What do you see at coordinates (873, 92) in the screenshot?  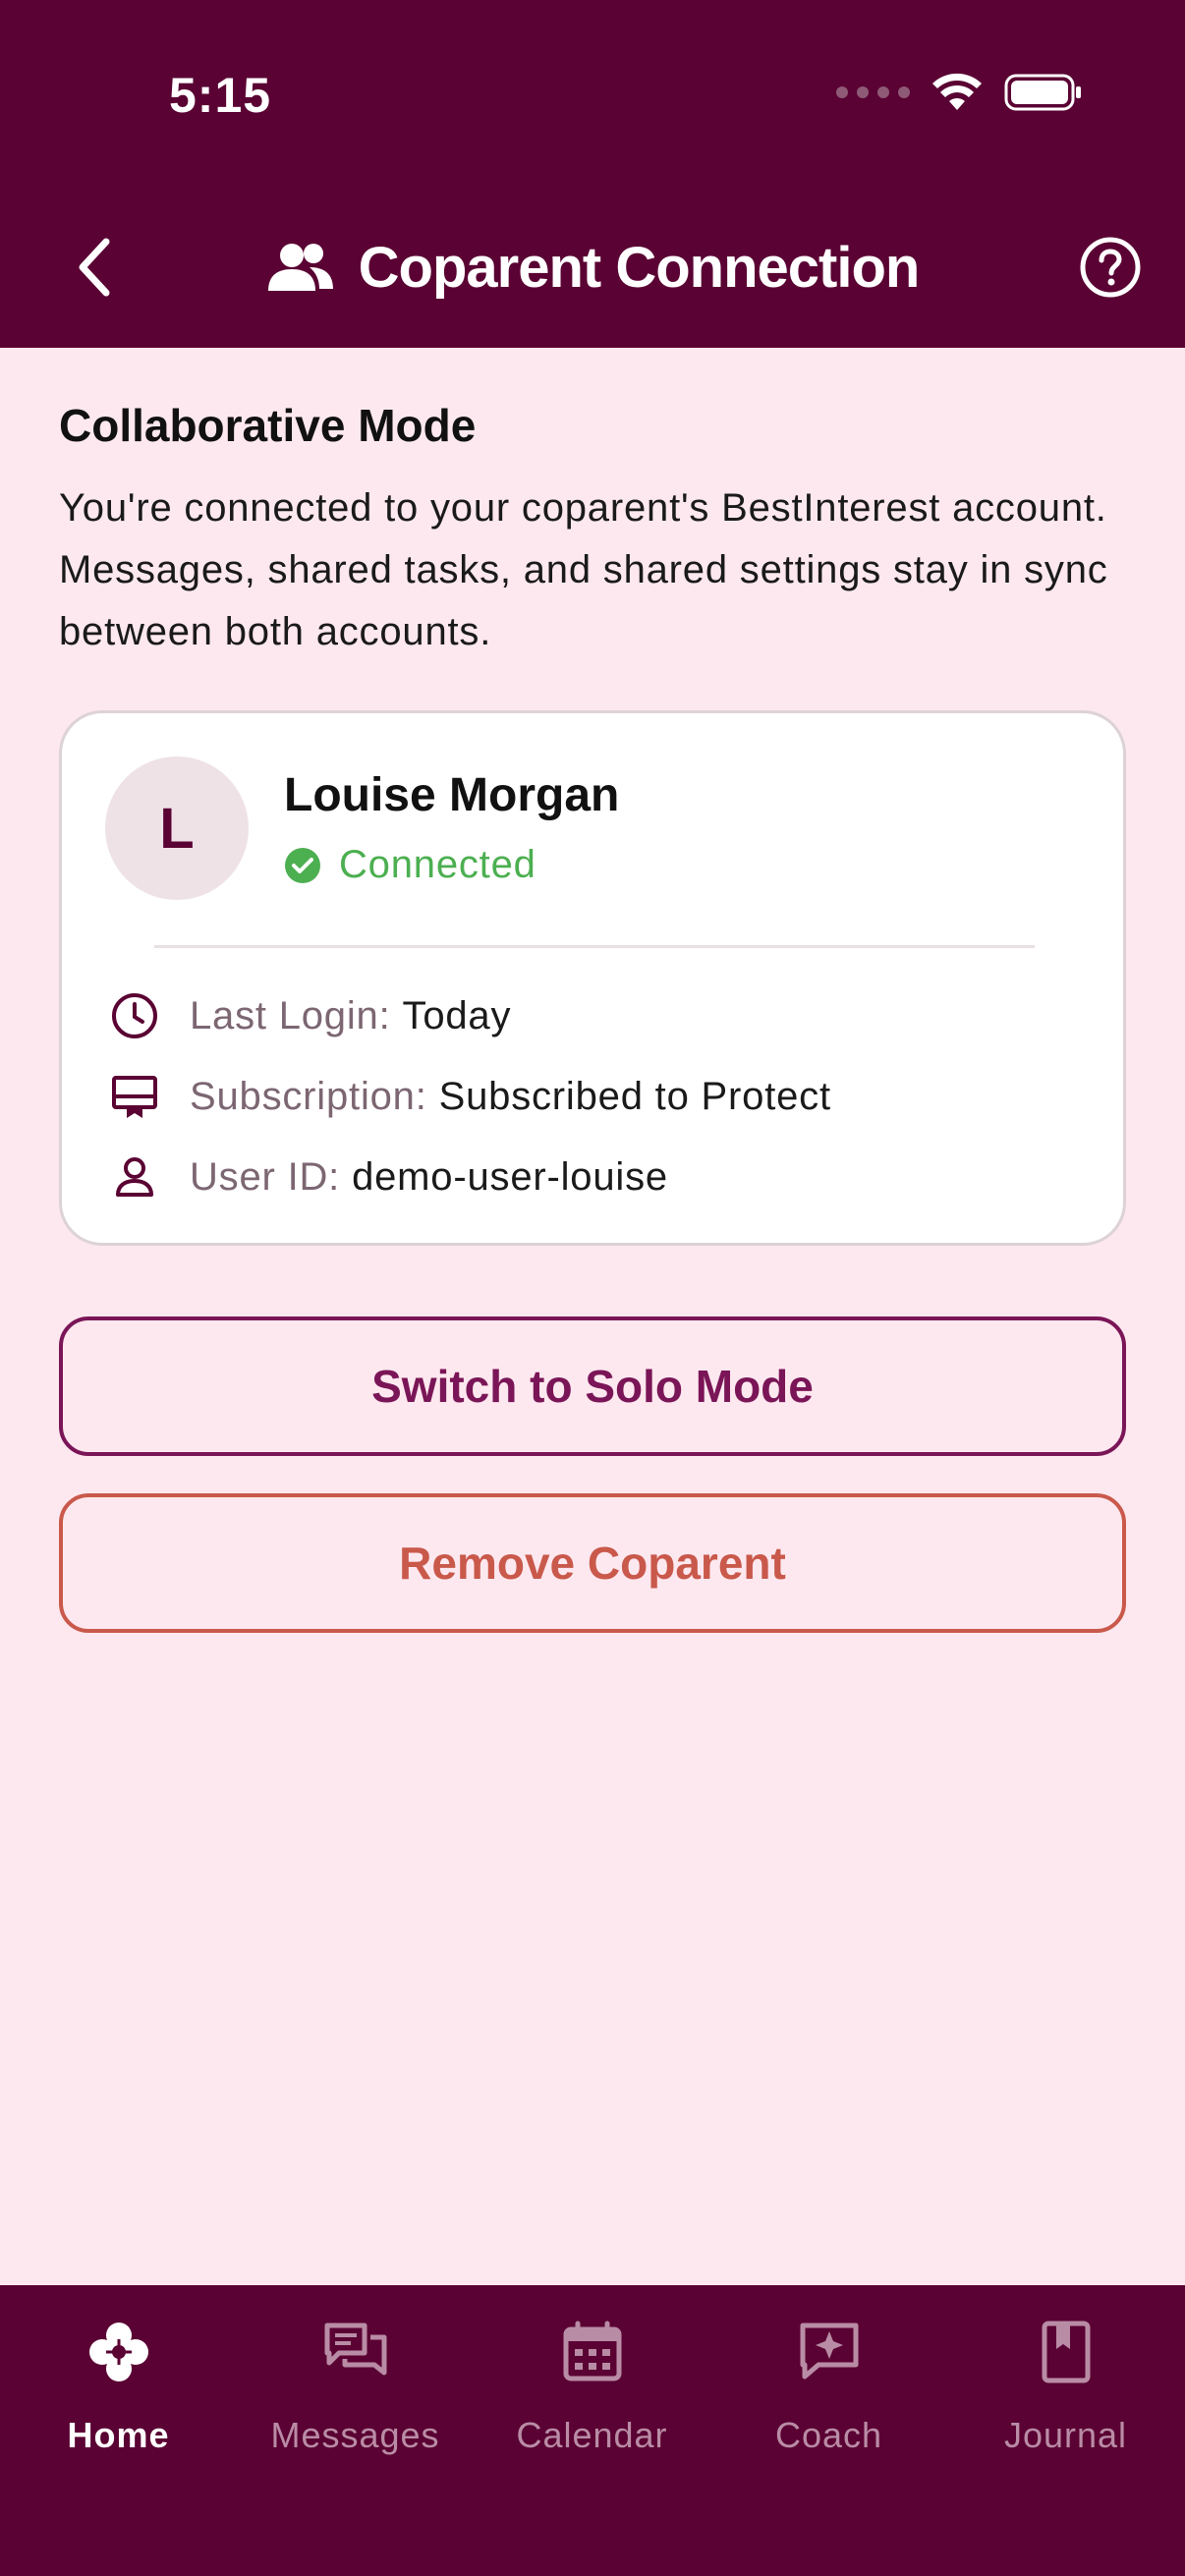 I see `signal-dots-icon` at bounding box center [873, 92].